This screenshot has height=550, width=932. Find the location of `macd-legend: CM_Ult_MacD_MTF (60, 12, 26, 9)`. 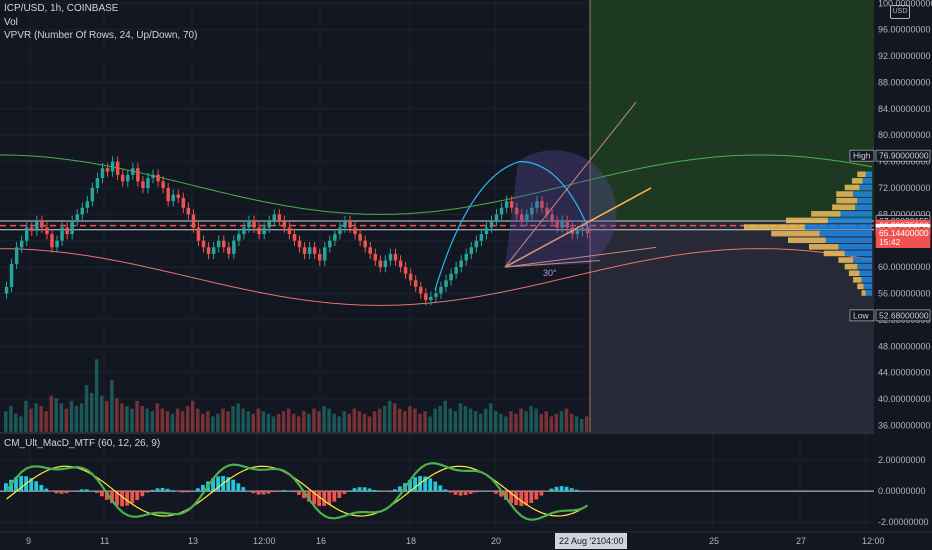

macd-legend: CM_Ult_MacD_MTF (60, 12, 26, 9) is located at coordinates (82, 443).